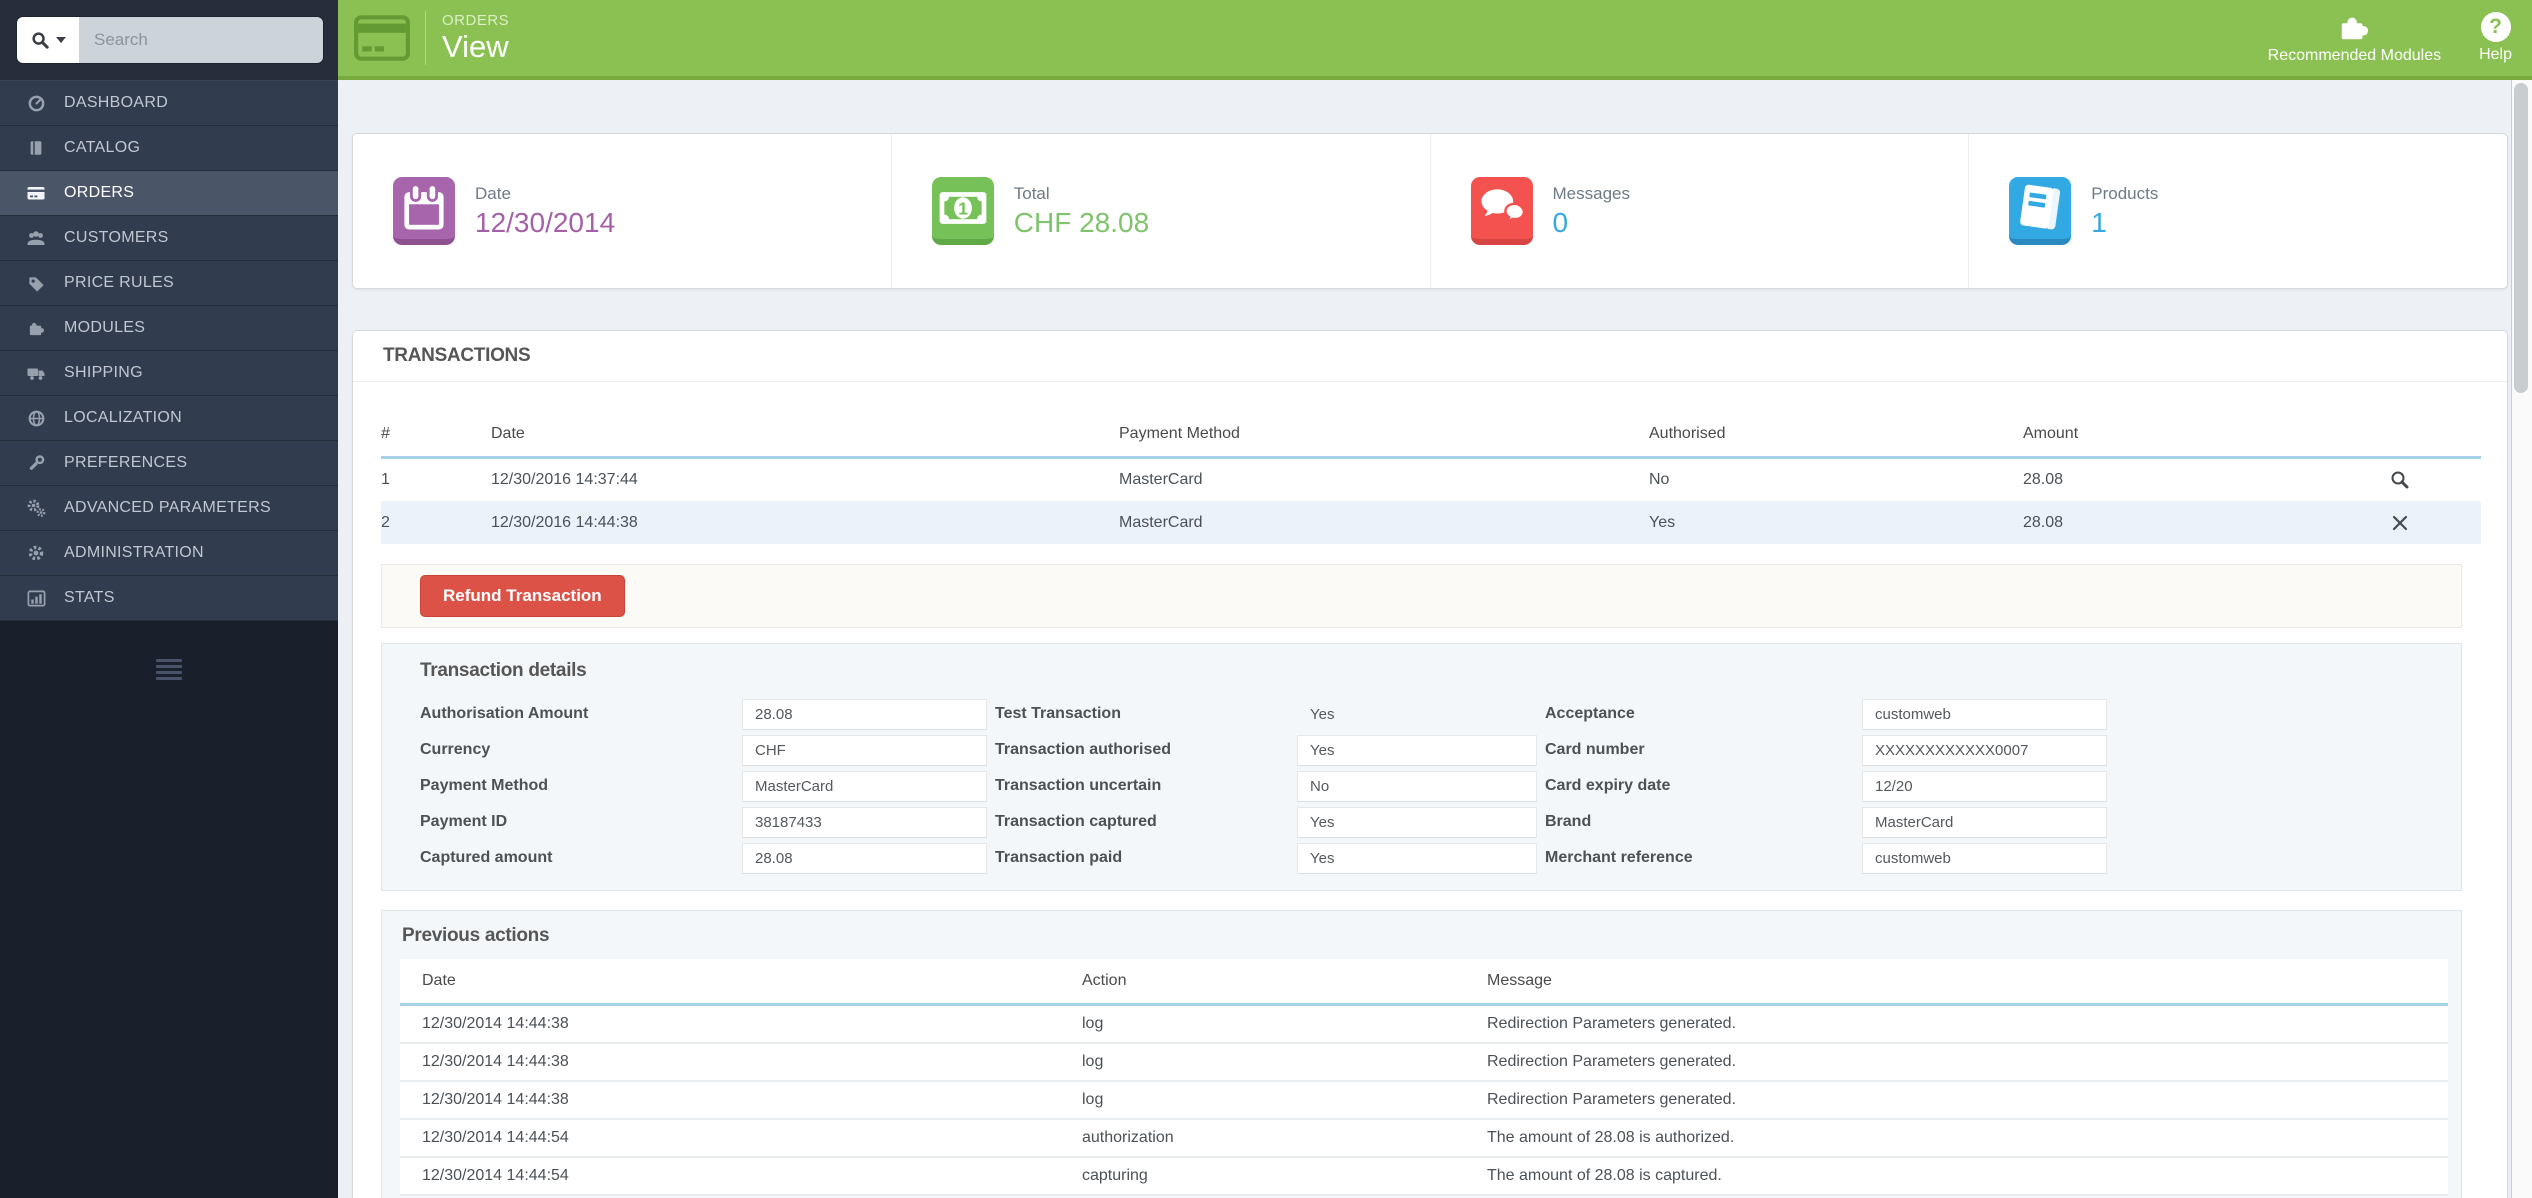 This screenshot has width=2532, height=1198. I want to click on delete-transaction-icon, so click(2400, 523).